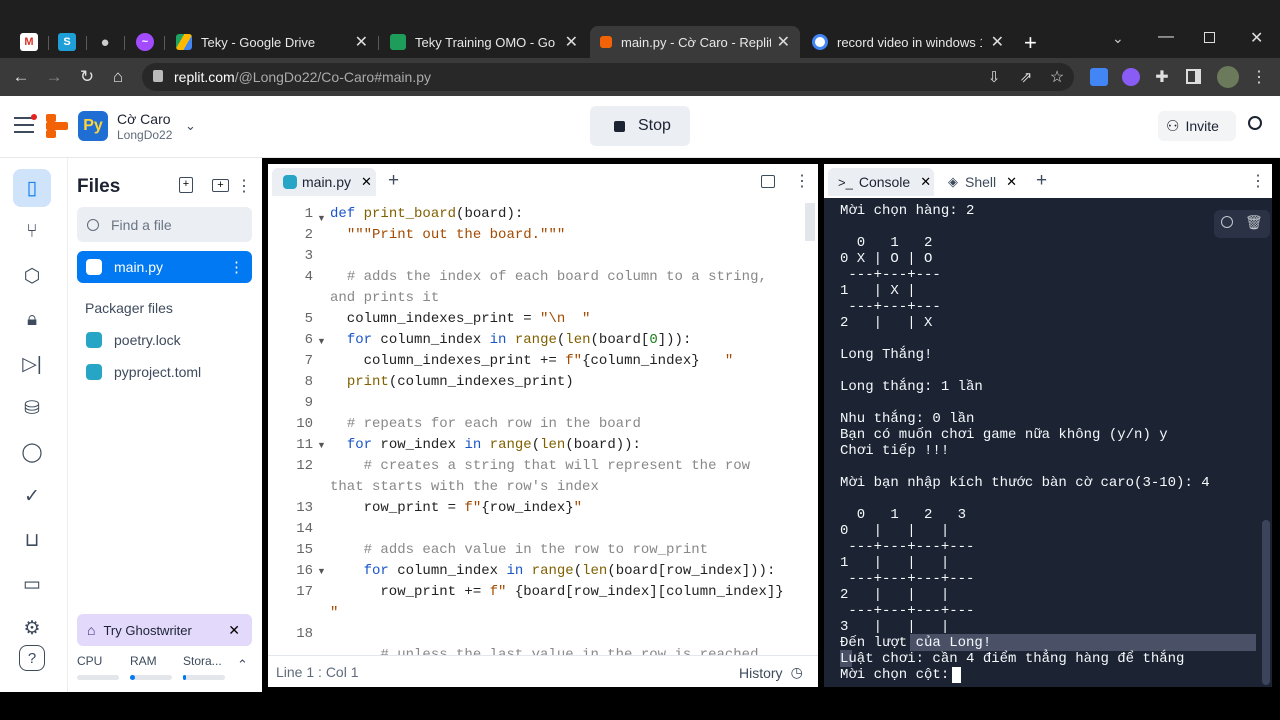 This screenshot has width=1280, height=720. Describe the element at coordinates (1057, 77) in the screenshot. I see `bookmark-star-icon: ☆` at that location.